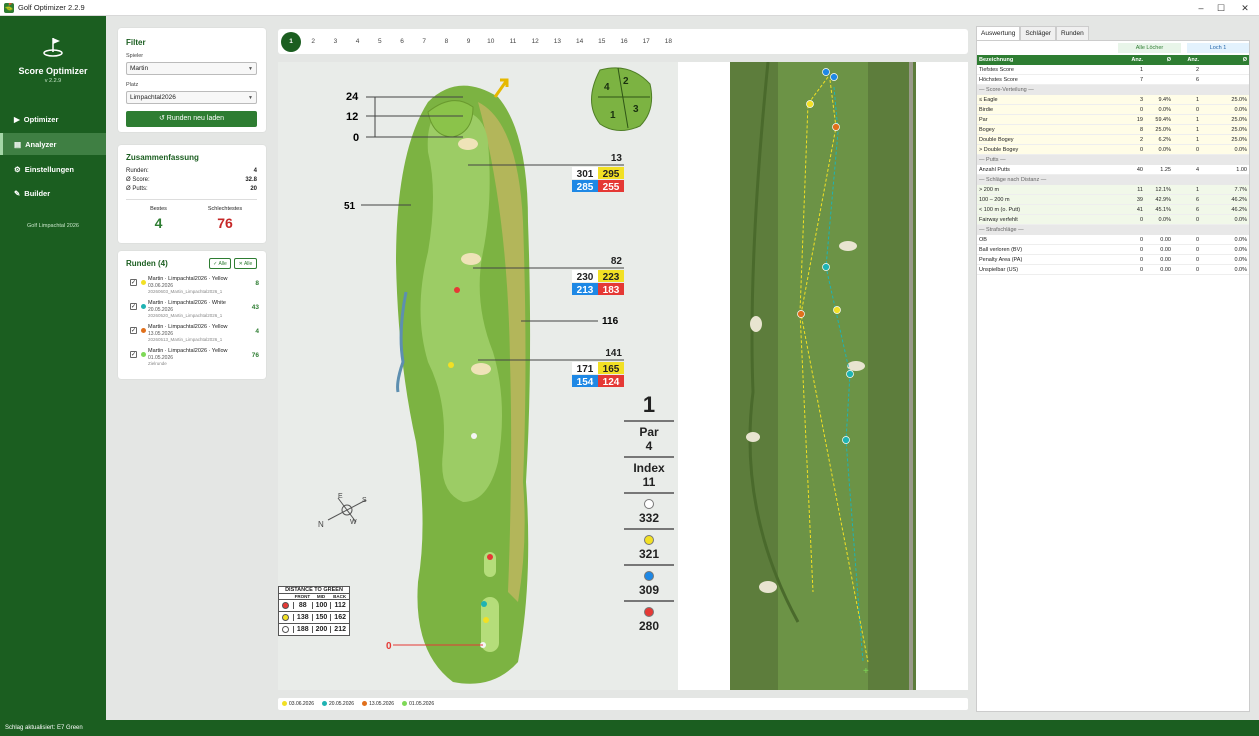 Image resolution: width=1259 pixels, height=736 pixels. What do you see at coordinates (585, 382) in the screenshot?
I see `distance-value: 154` at bounding box center [585, 382].